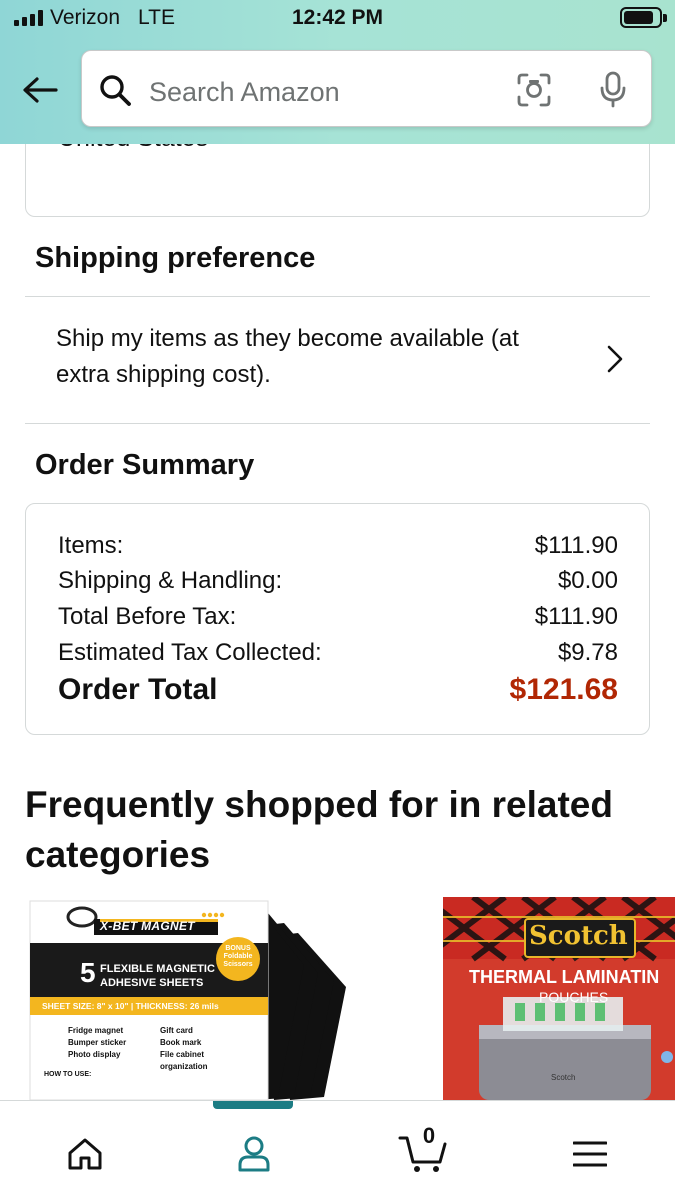 Image resolution: width=675 pixels, height=1200 pixels. I want to click on divider, so click(337, 423).